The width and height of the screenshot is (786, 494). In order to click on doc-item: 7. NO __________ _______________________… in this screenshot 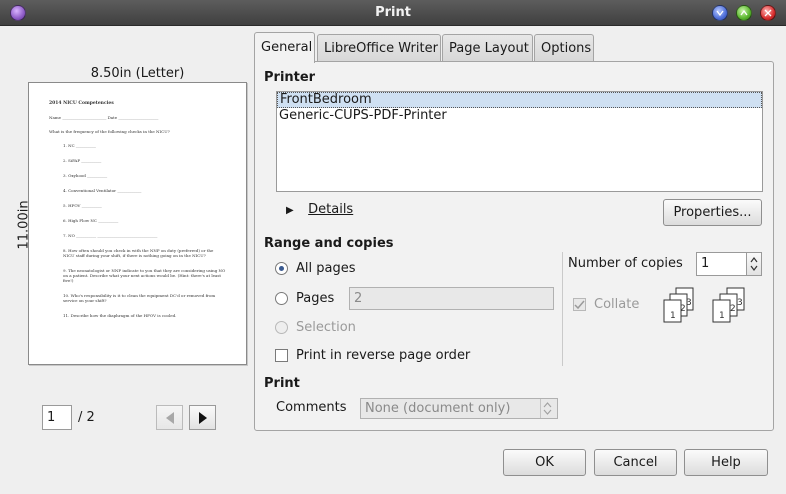, I will do `click(110, 235)`.